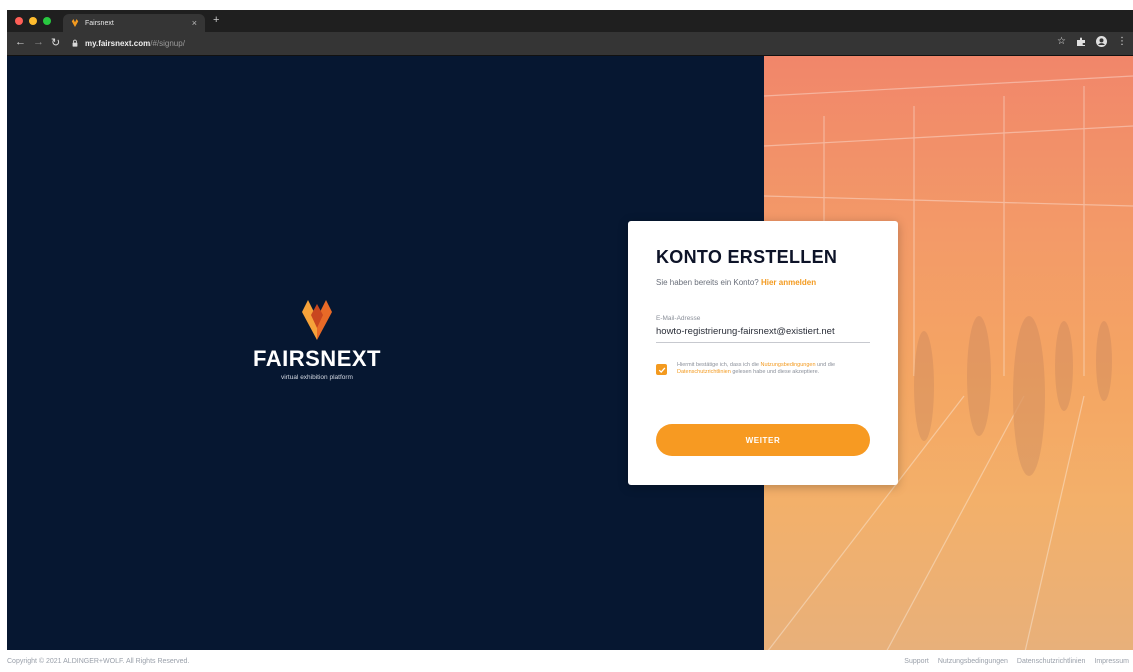  I want to click on minimize-window-button, so click(33, 21).